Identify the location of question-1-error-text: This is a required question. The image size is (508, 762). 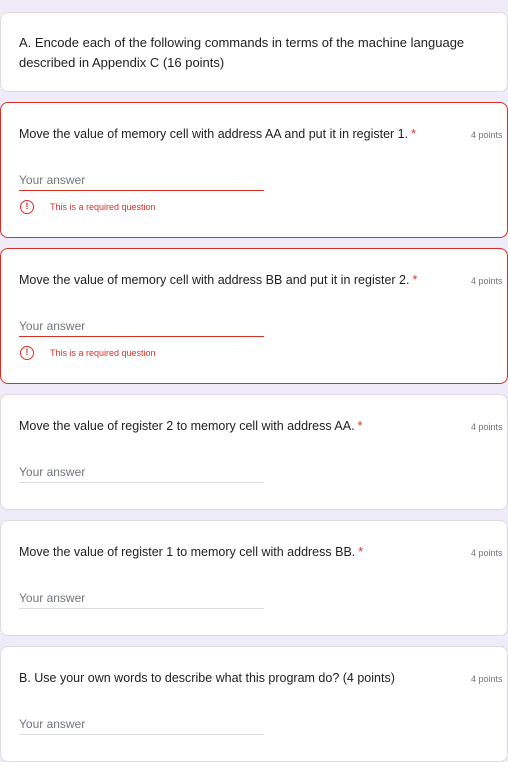
(103, 207).